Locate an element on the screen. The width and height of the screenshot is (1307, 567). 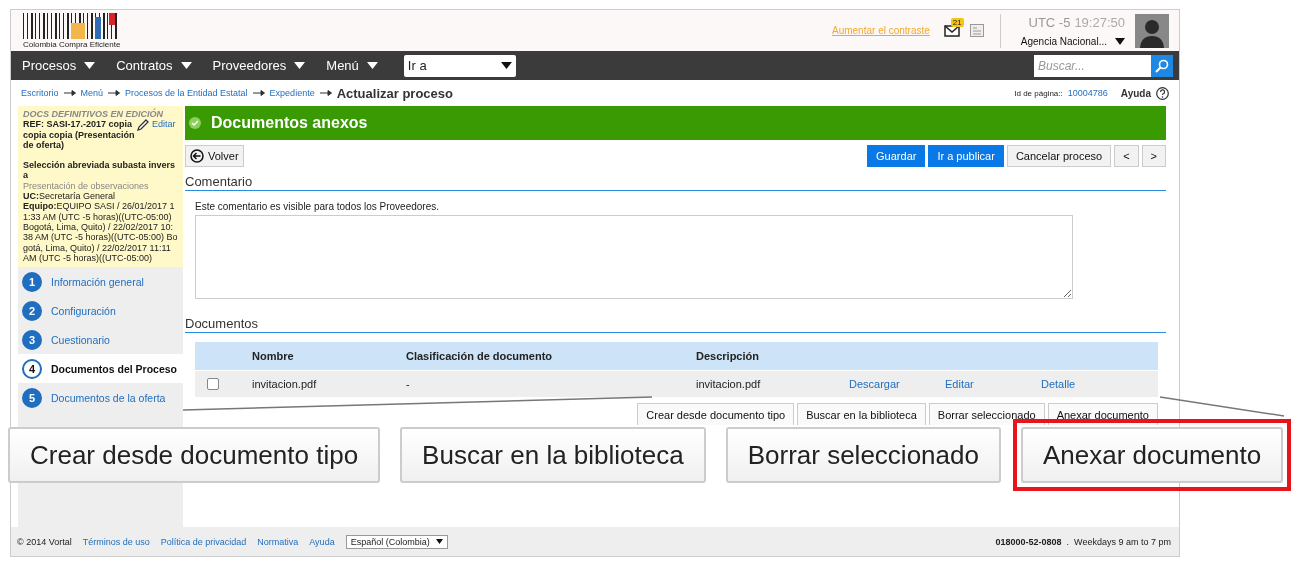
status-text: DOCS DEFINITIVOS EN EDICIÓN is located at coordinates (93, 114).